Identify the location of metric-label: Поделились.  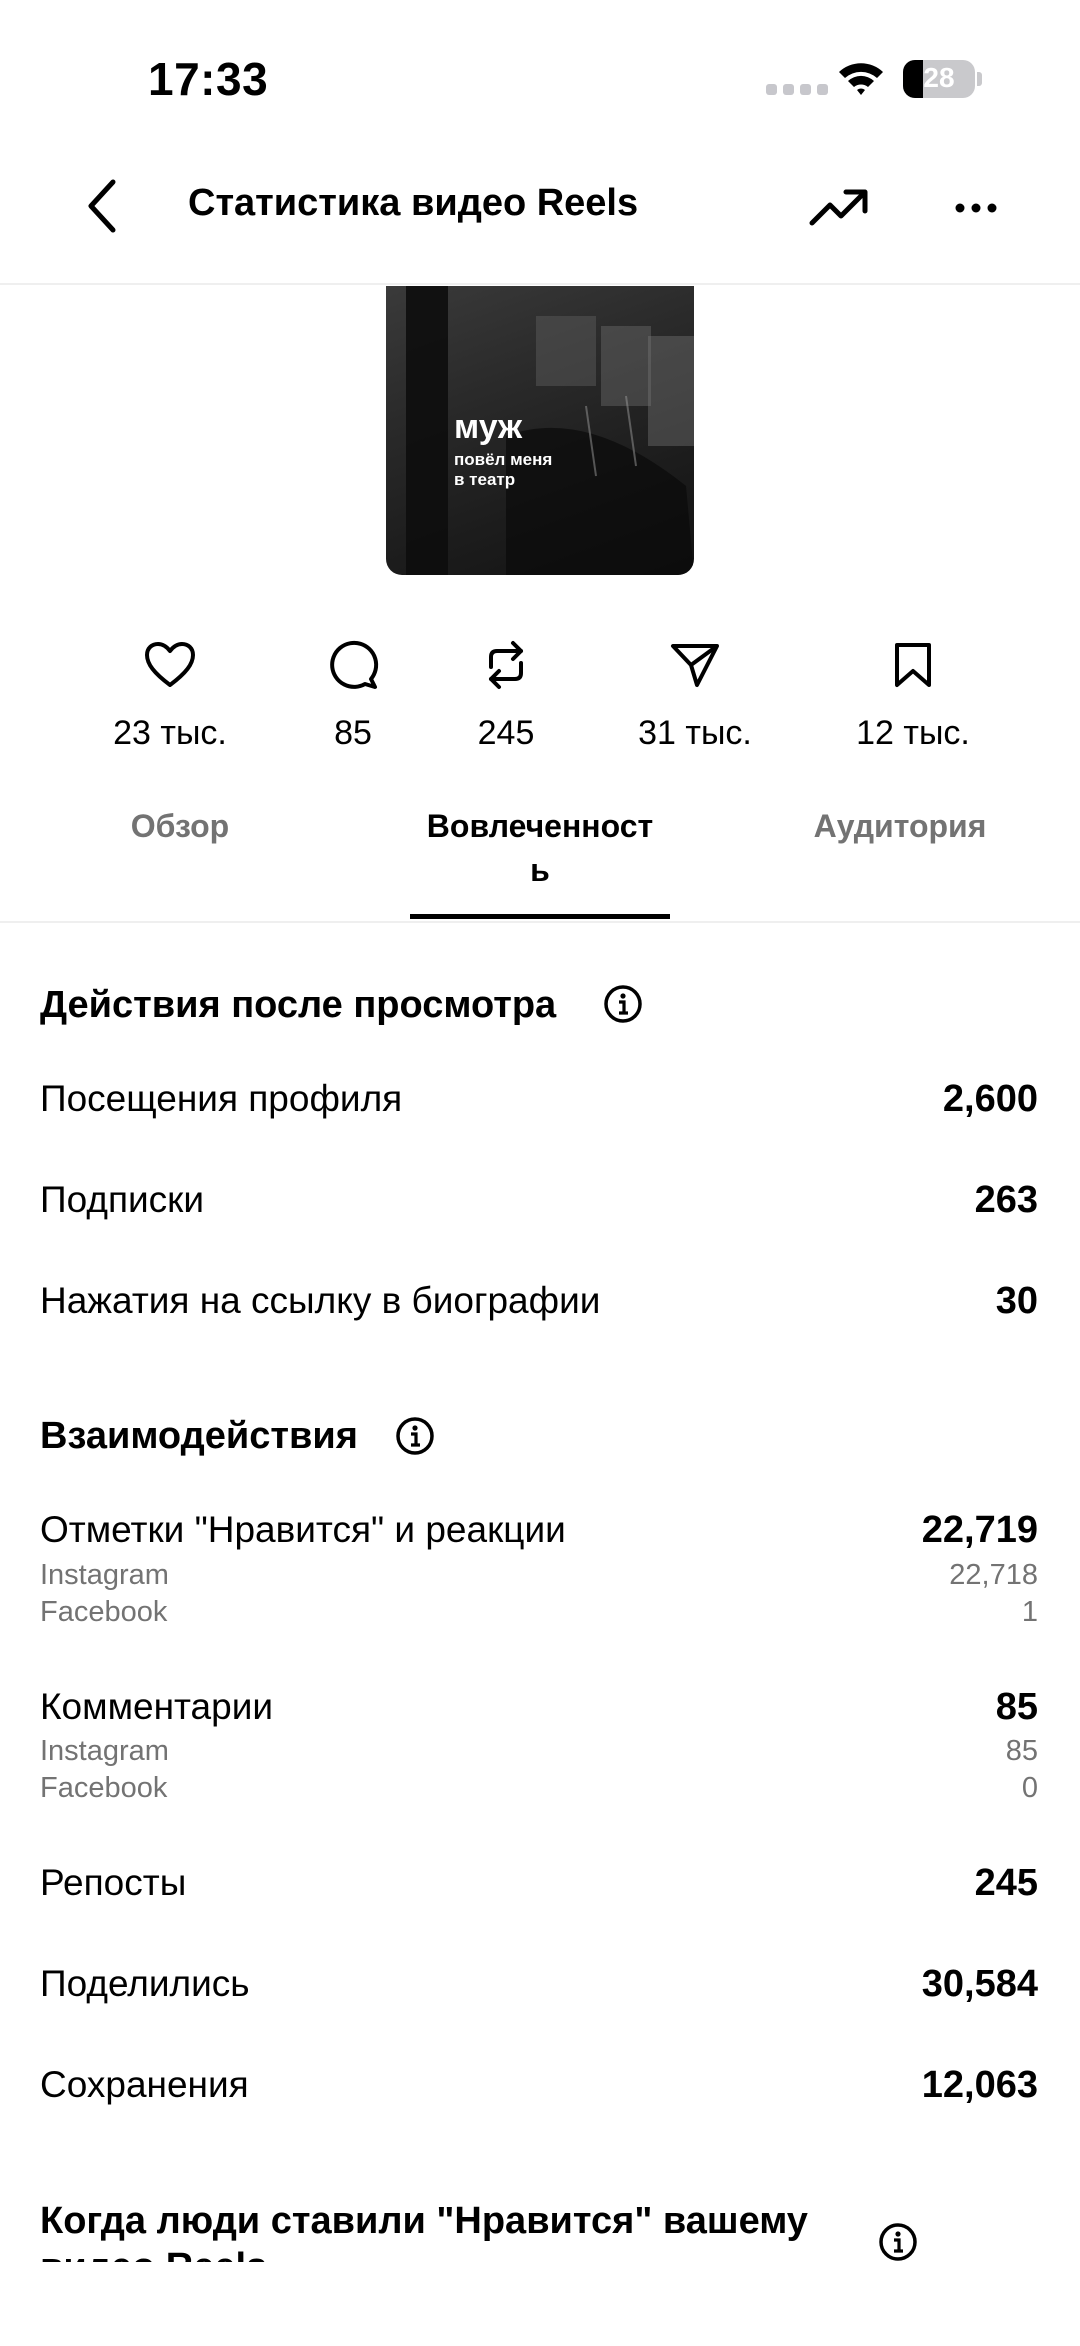
(145, 1983).